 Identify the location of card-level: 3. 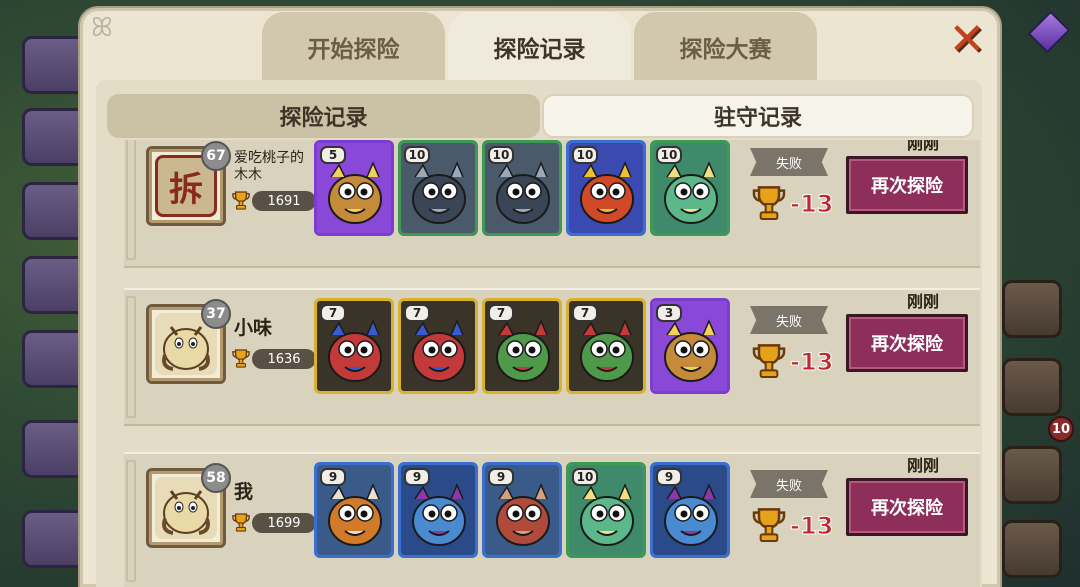
(669, 313).